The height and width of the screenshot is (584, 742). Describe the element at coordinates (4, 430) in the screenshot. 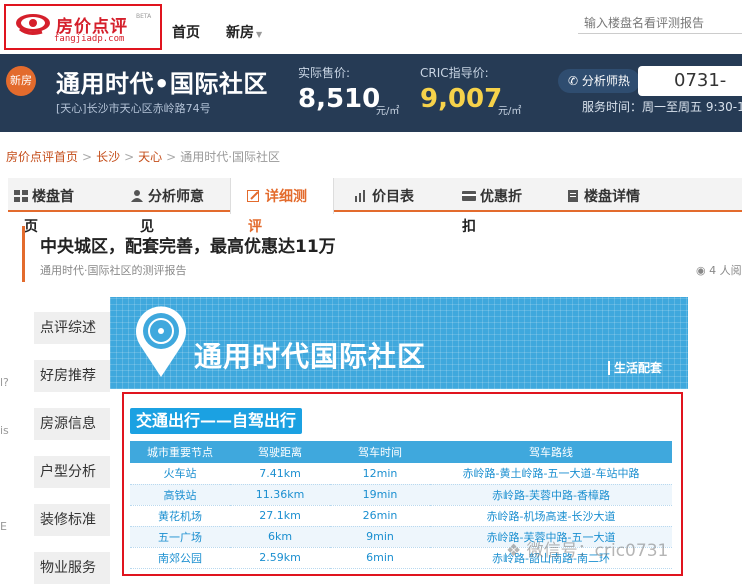

I see `side-glyph: is` at that location.